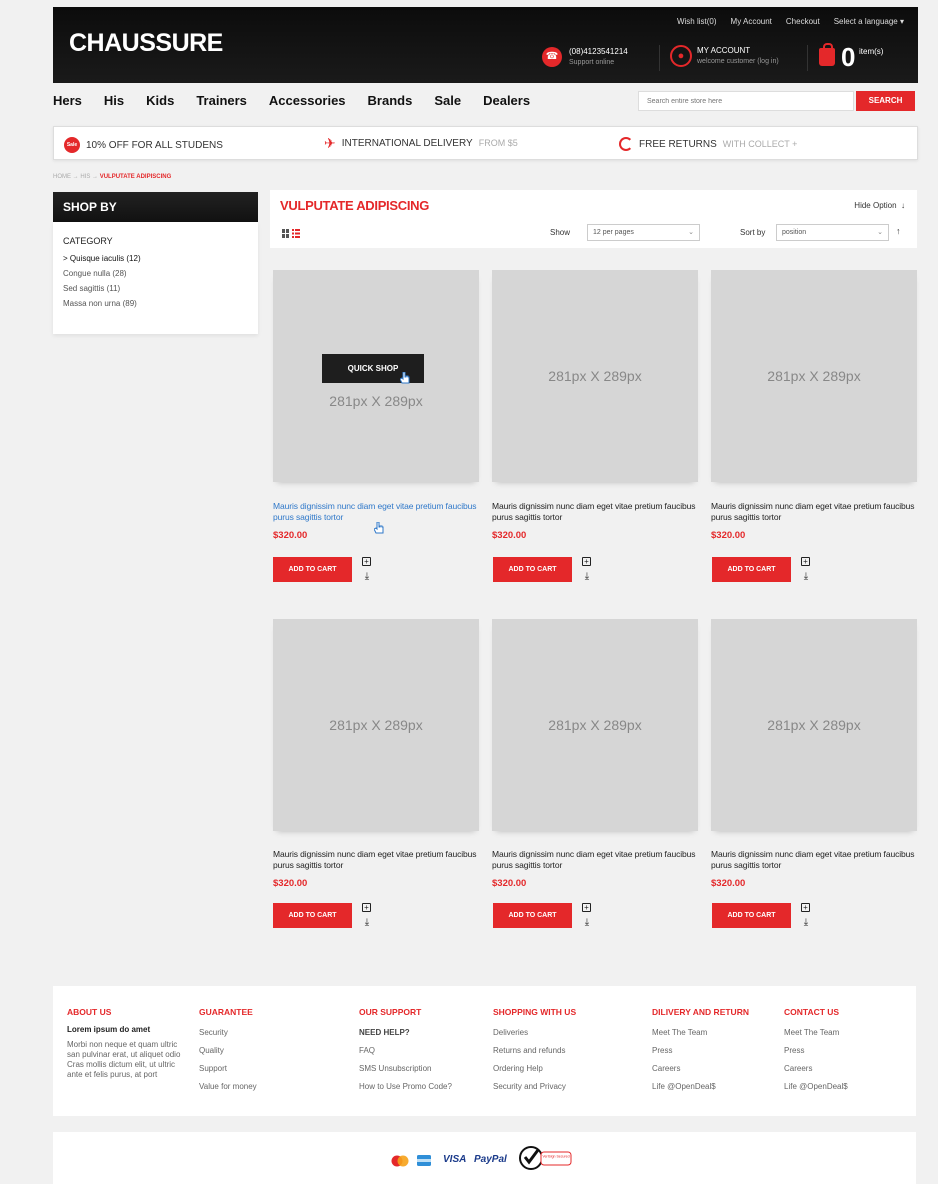 Image resolution: width=938 pixels, height=1184 pixels. What do you see at coordinates (879, 205) in the screenshot?
I see `hide-option-button: Hide Option ↓` at bounding box center [879, 205].